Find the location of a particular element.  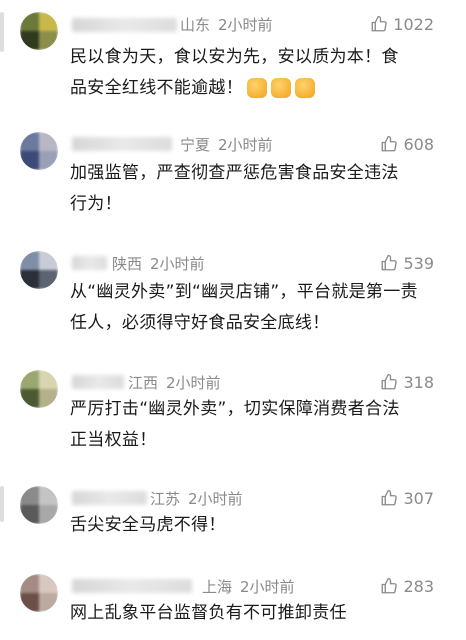

comment-item: 上海 2小时前 283 网上乱象平台监督负有不可推卸责任 is located at coordinates (233, 607).